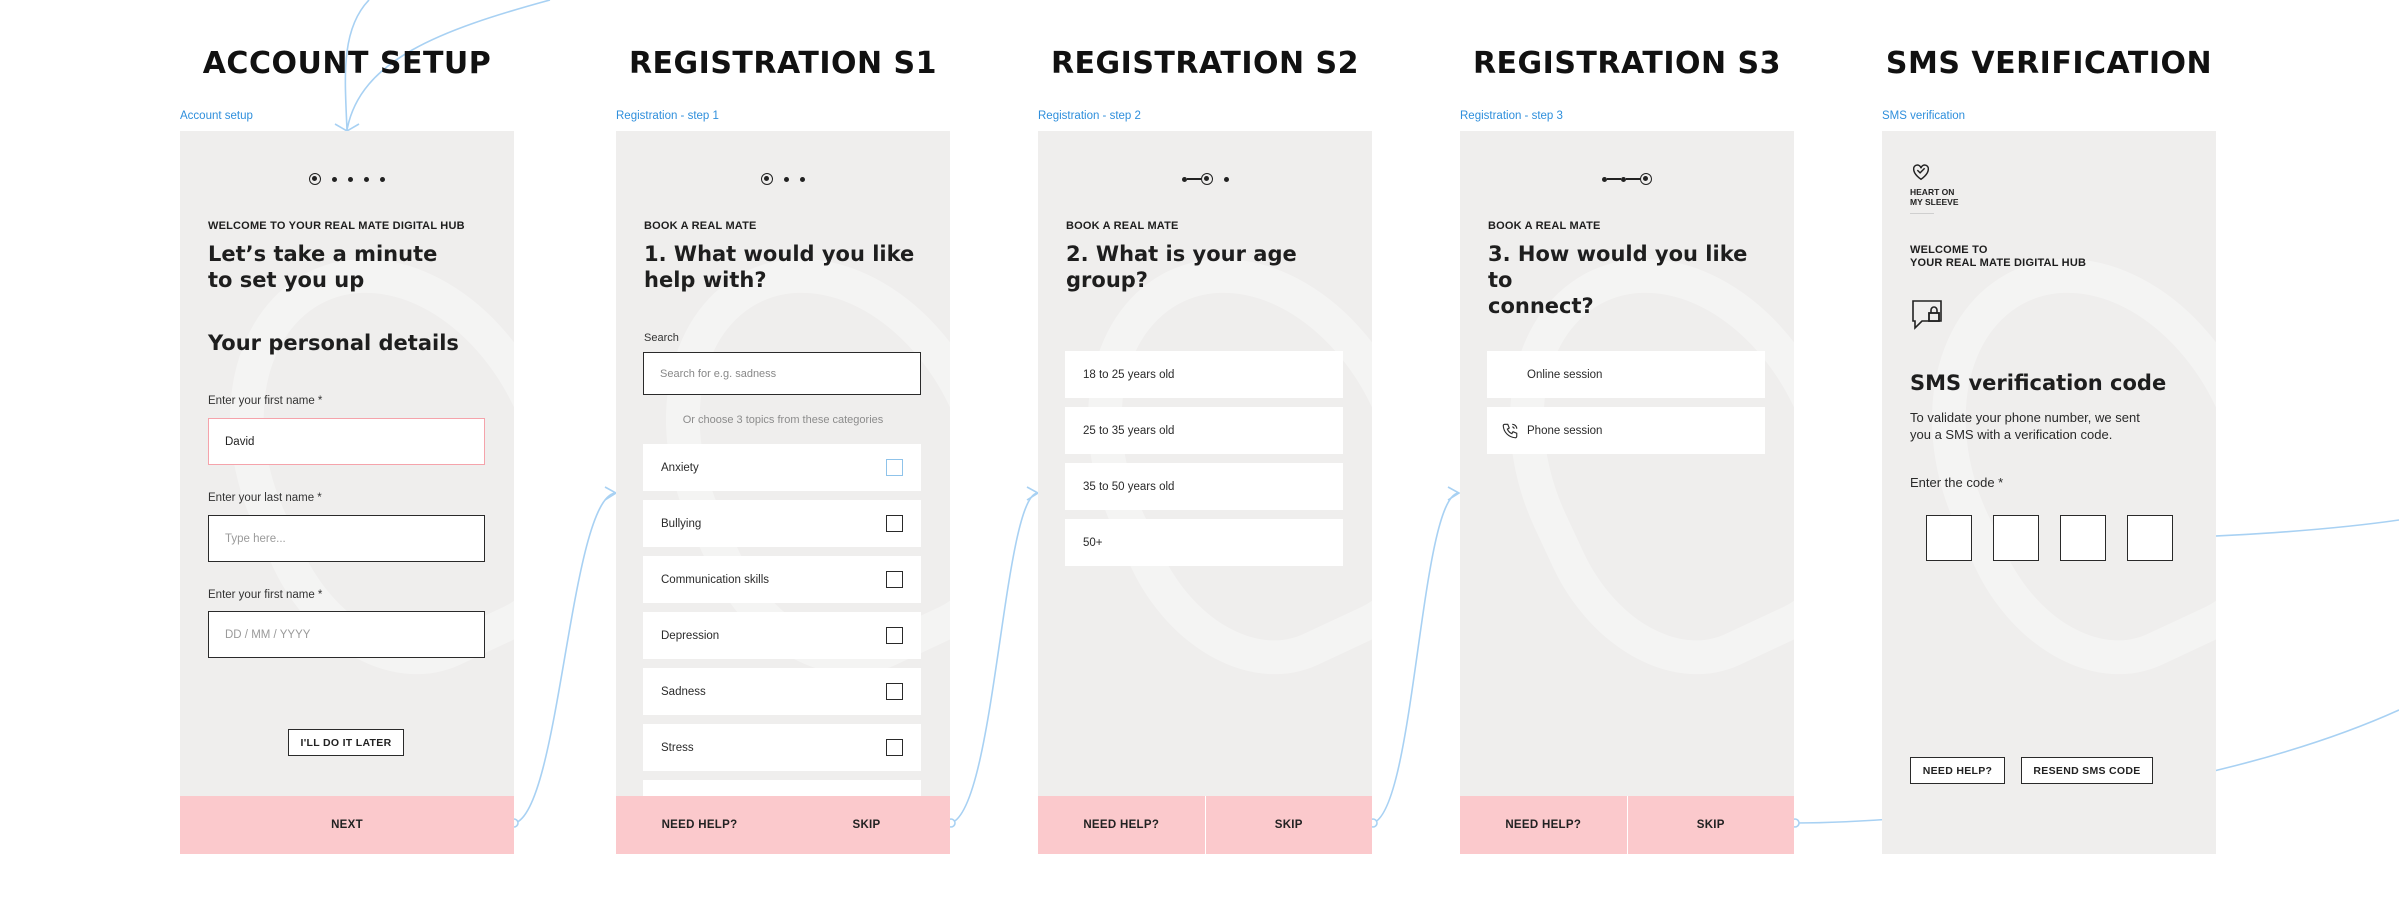 The width and height of the screenshot is (2399, 916). Describe the element at coordinates (680, 467) in the screenshot. I see `topic-label: Anxiety` at that location.